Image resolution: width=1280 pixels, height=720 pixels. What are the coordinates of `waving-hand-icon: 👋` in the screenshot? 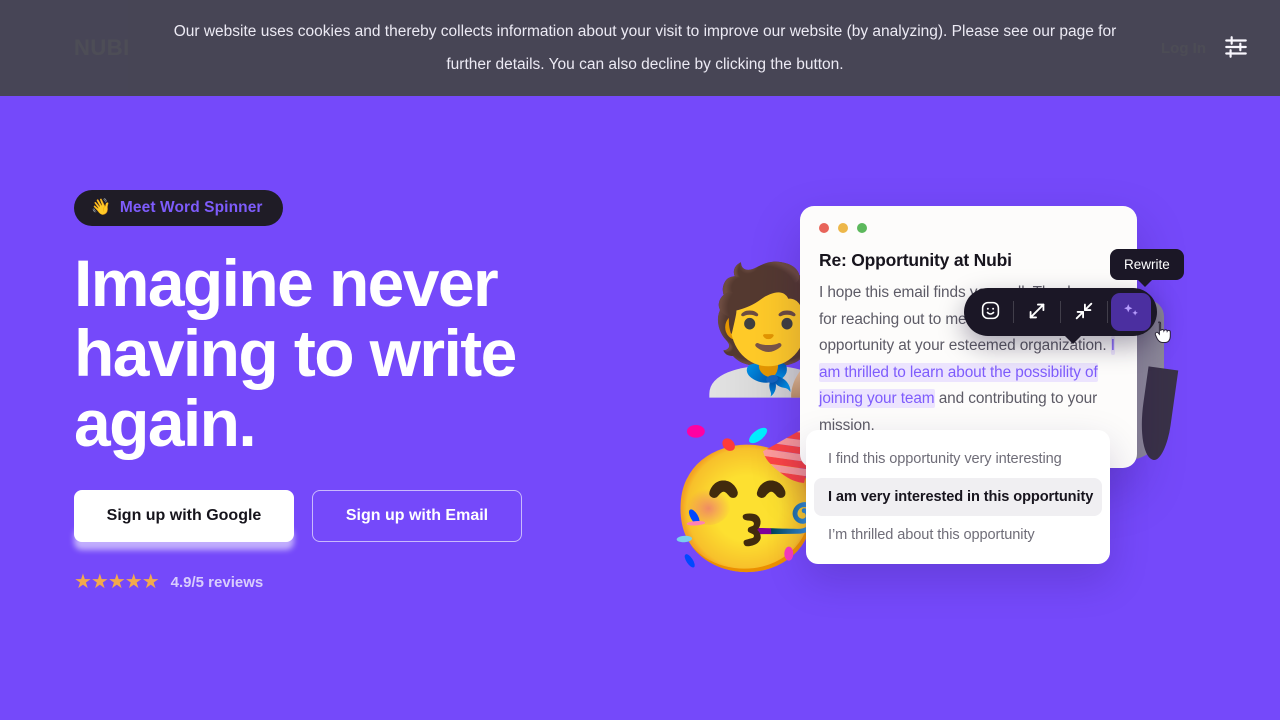 It's located at (101, 207).